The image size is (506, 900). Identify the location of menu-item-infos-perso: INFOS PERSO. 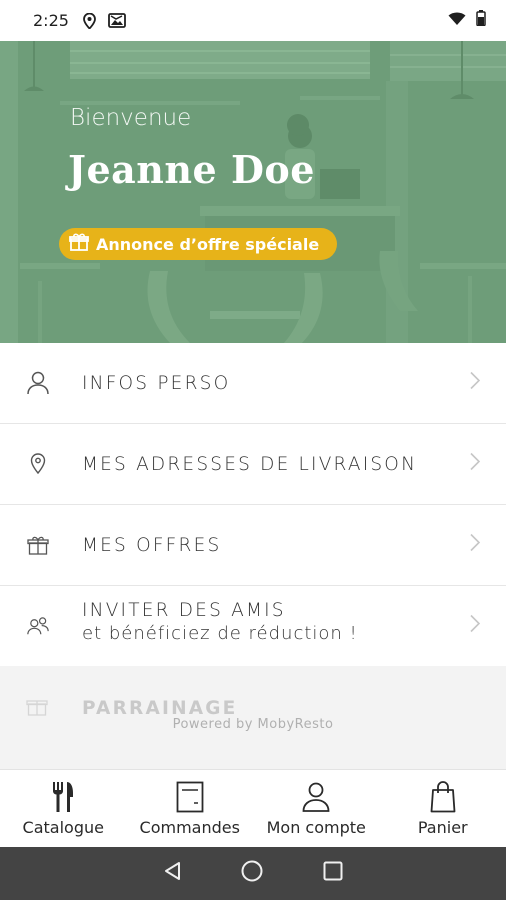
(253, 383).